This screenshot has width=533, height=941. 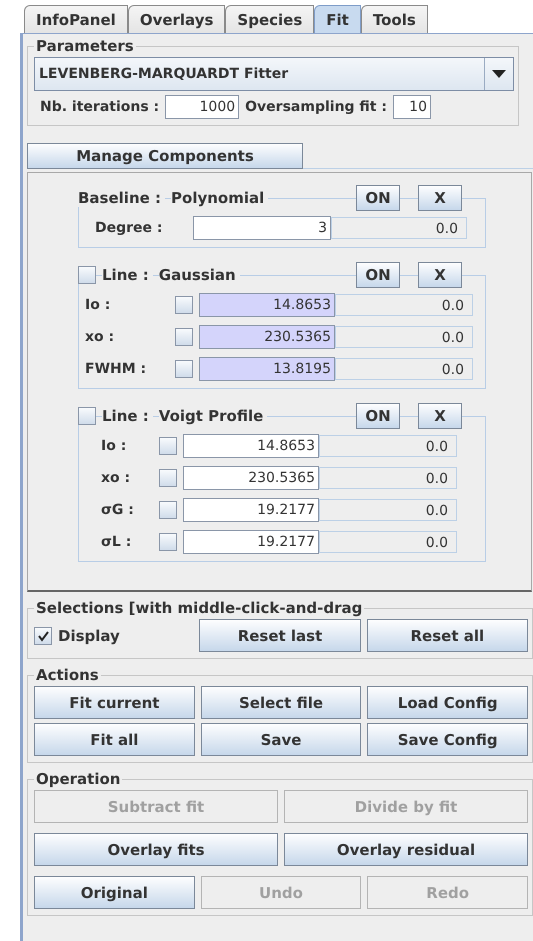 What do you see at coordinates (274, 74) in the screenshot?
I see `fitter-dropdown: LEVENBERG-MARQUARDT Fitter` at bounding box center [274, 74].